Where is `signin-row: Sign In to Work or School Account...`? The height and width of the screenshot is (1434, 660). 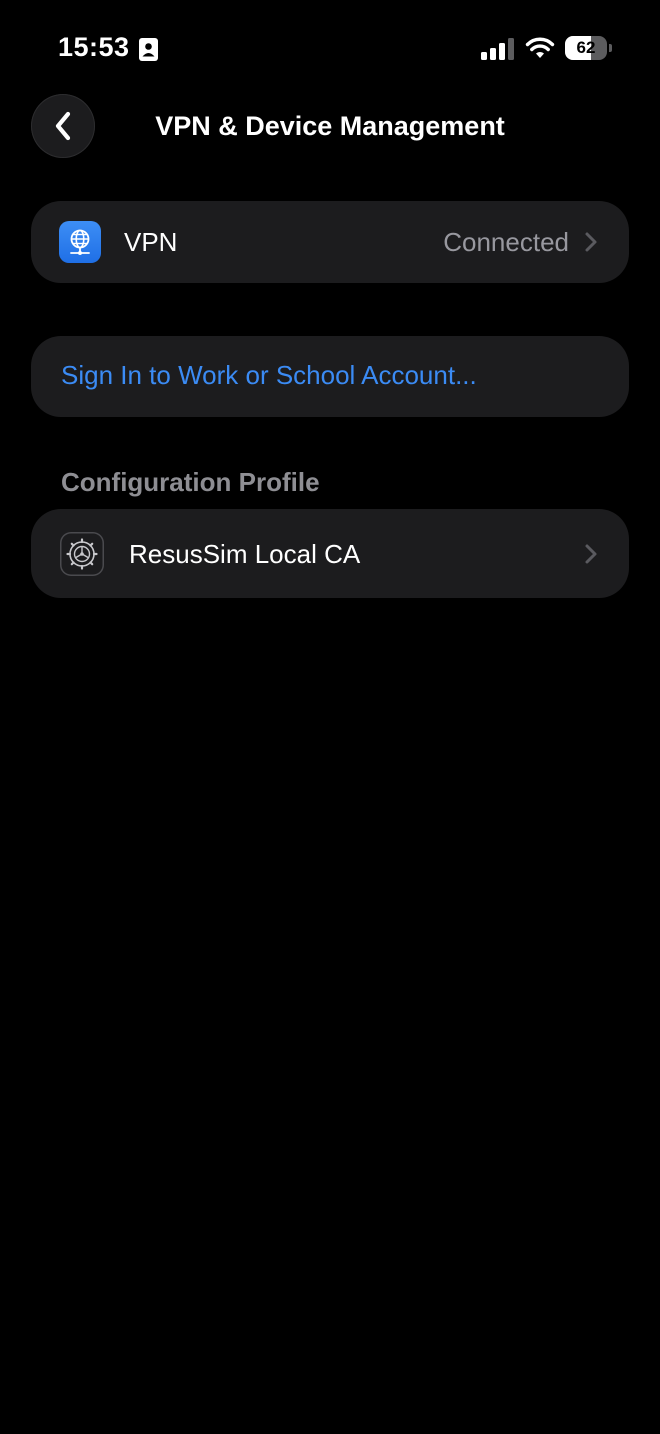 signin-row: Sign In to Work or School Account... is located at coordinates (330, 376).